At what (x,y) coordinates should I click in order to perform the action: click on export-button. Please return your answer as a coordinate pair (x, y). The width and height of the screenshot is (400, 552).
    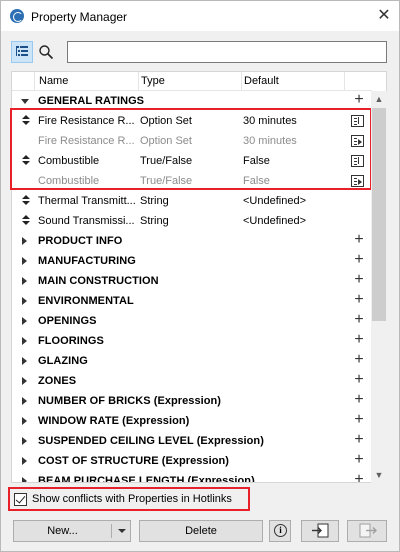
    Looking at the image, I should click on (367, 531).